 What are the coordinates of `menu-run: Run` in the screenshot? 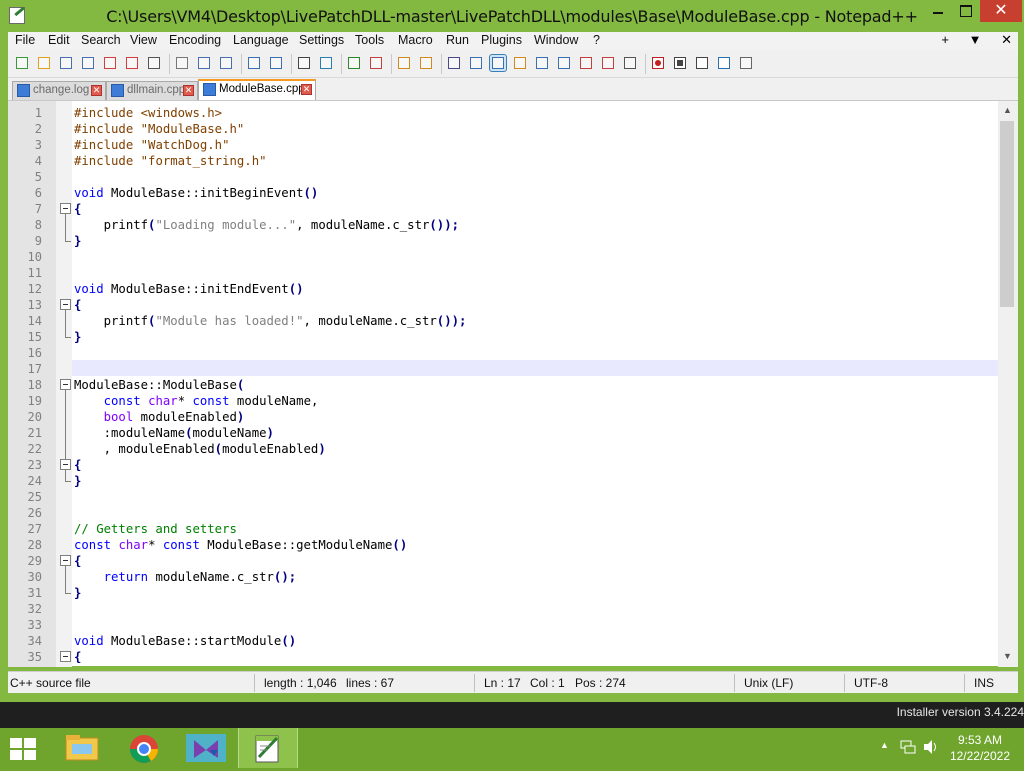 It's located at (457, 40).